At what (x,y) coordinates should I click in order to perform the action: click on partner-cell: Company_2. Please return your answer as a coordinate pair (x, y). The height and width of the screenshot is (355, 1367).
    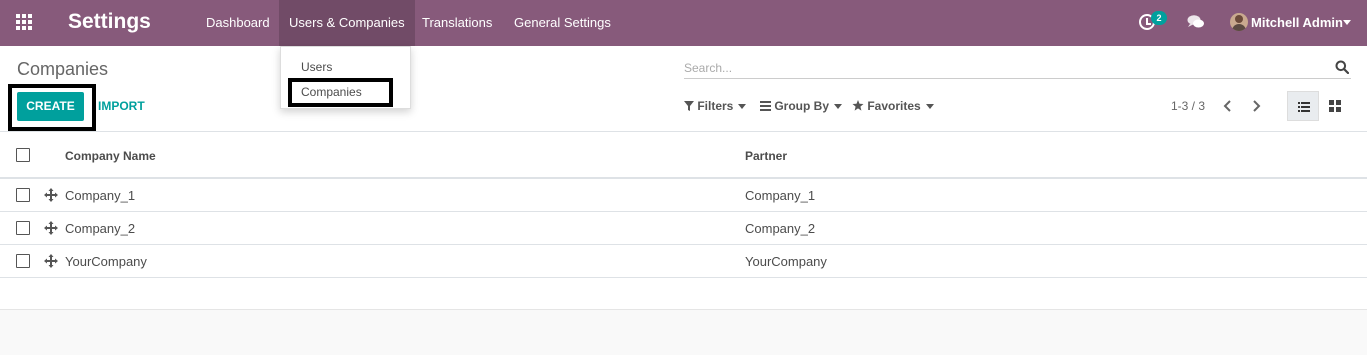
    Looking at the image, I should click on (780, 228).